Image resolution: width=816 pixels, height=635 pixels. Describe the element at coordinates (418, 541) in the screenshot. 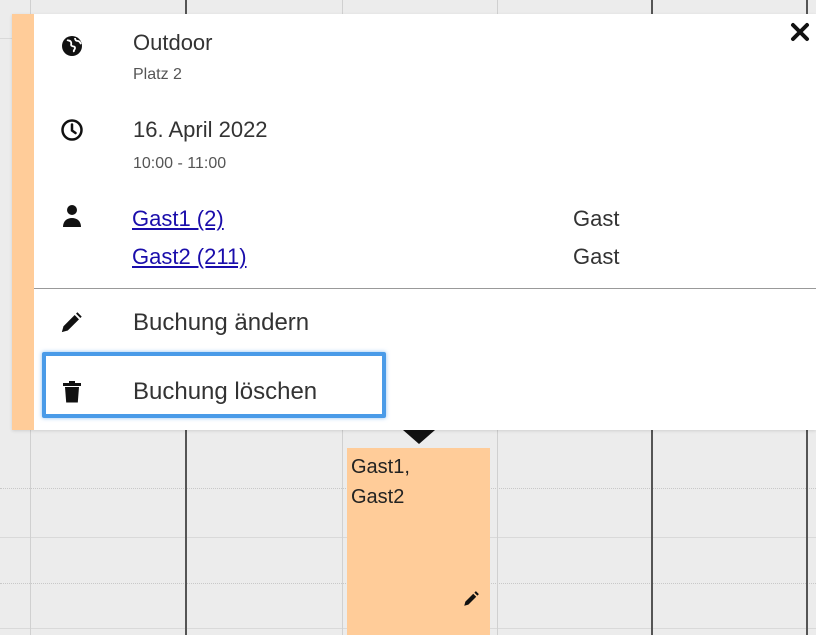

I see `calendar-event: Gast1, Gast2` at that location.